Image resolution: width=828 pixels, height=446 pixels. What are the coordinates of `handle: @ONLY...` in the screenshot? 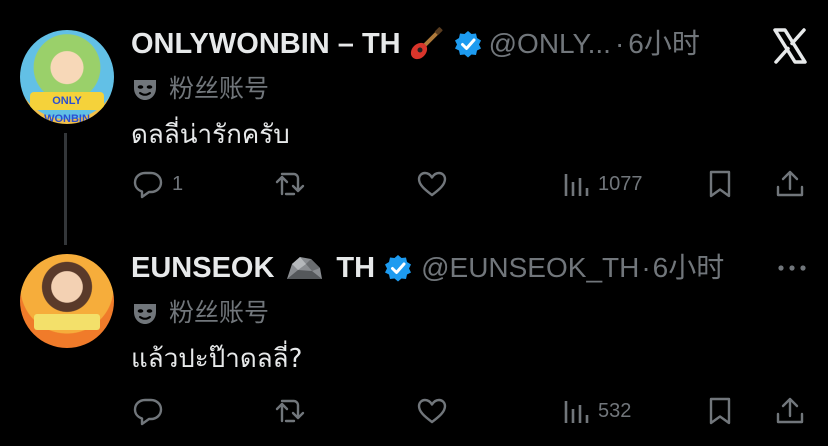 It's located at (550, 44).